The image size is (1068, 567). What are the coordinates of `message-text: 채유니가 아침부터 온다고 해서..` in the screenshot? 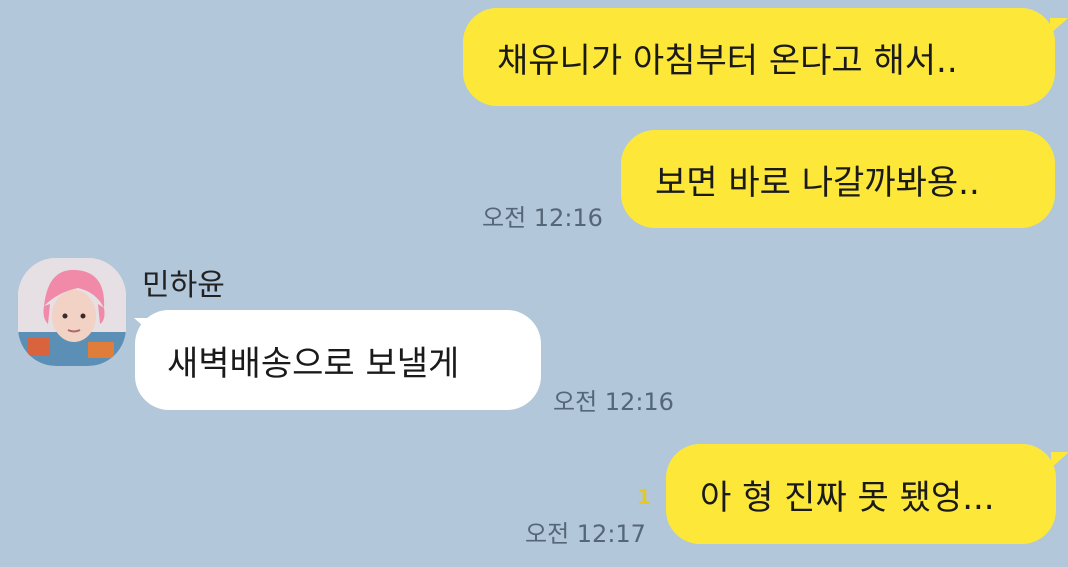 It's located at (727, 60).